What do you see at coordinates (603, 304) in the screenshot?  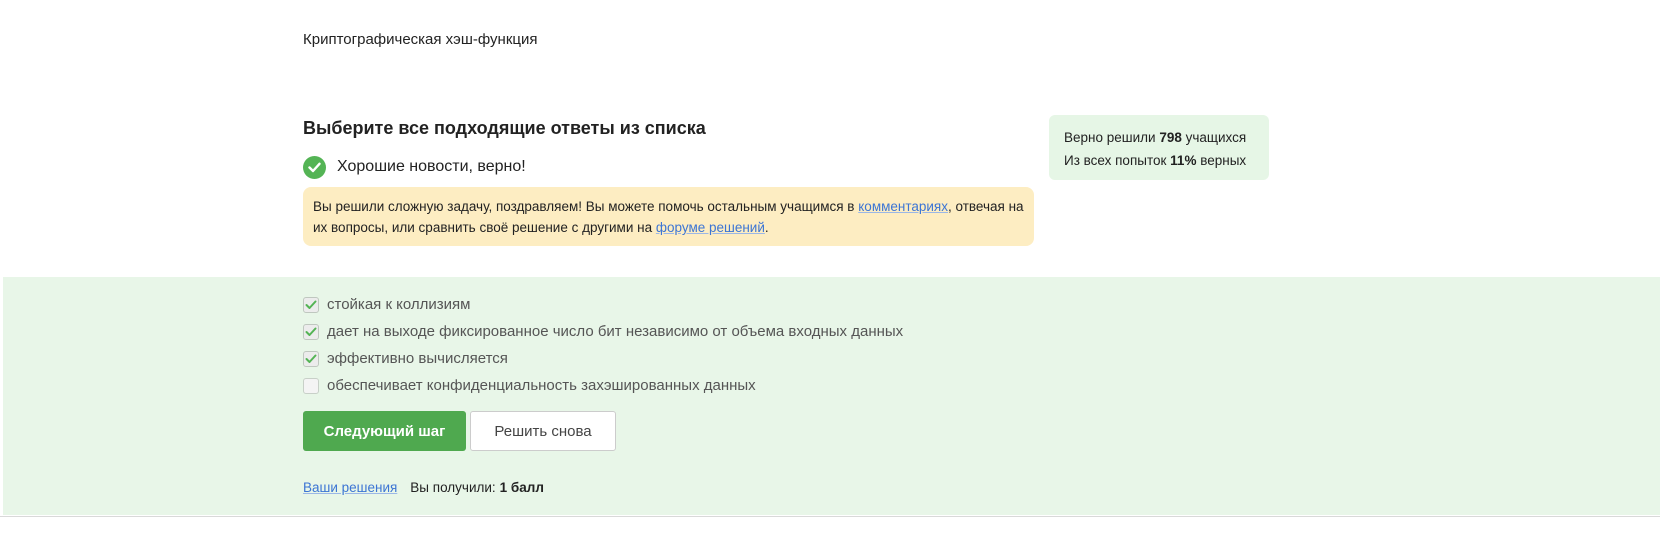 I see `answer-option: стойкая к коллизиям` at bounding box center [603, 304].